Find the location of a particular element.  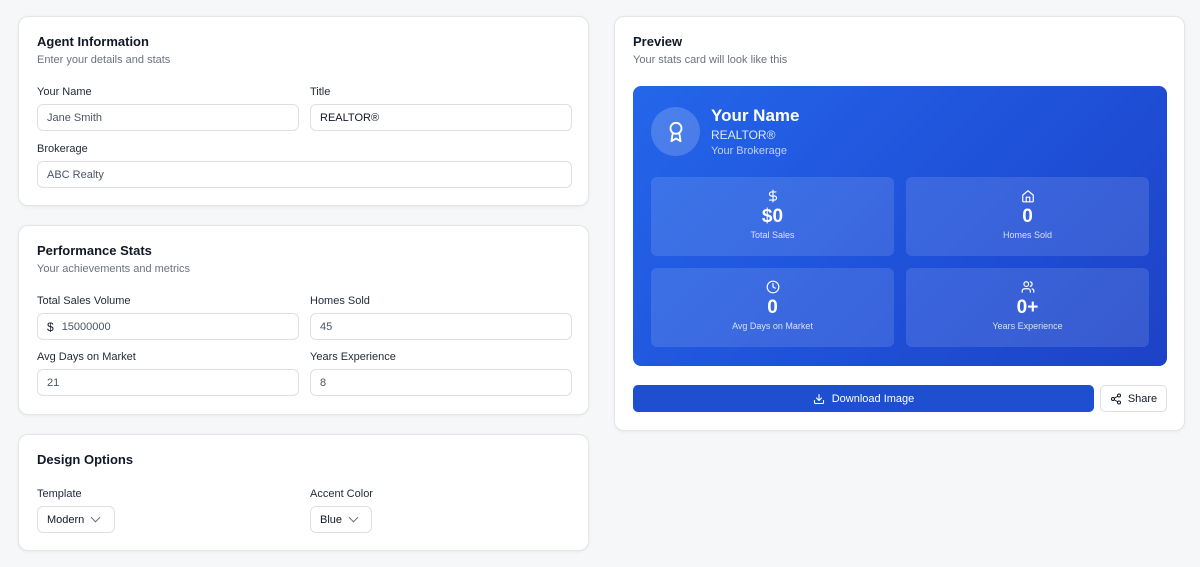

download-image-button: Download Image is located at coordinates (863, 398).